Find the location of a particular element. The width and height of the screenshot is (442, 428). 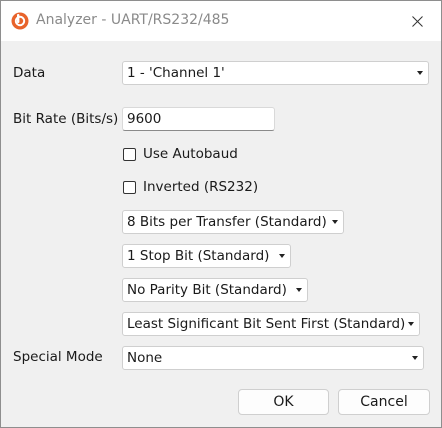

data-channel-select: 1 - 'Channel 1' is located at coordinates (275, 73).